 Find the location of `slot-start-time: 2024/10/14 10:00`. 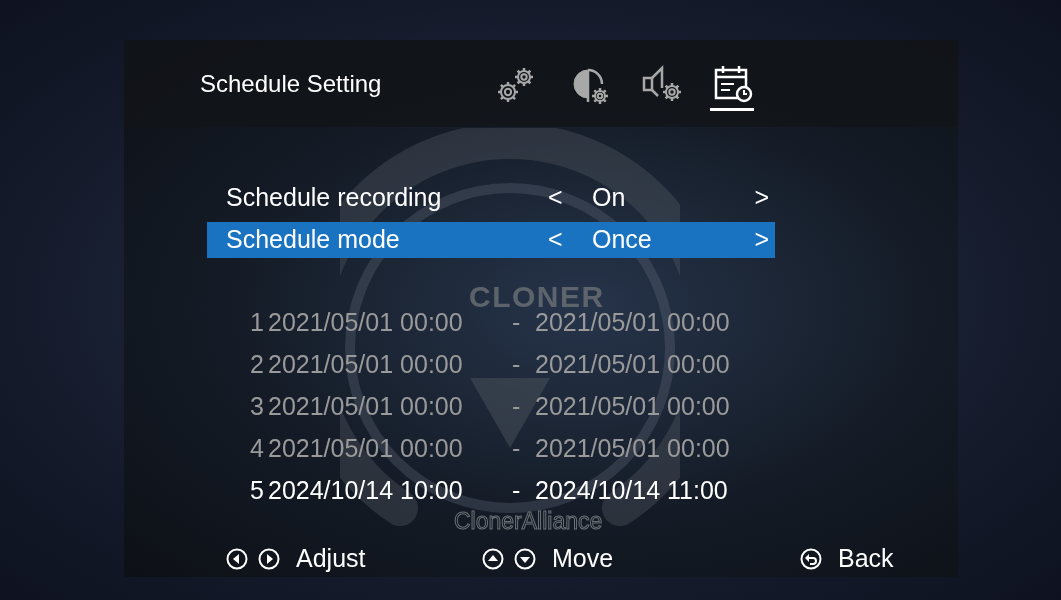

slot-start-time: 2024/10/14 10:00 is located at coordinates (366, 491).